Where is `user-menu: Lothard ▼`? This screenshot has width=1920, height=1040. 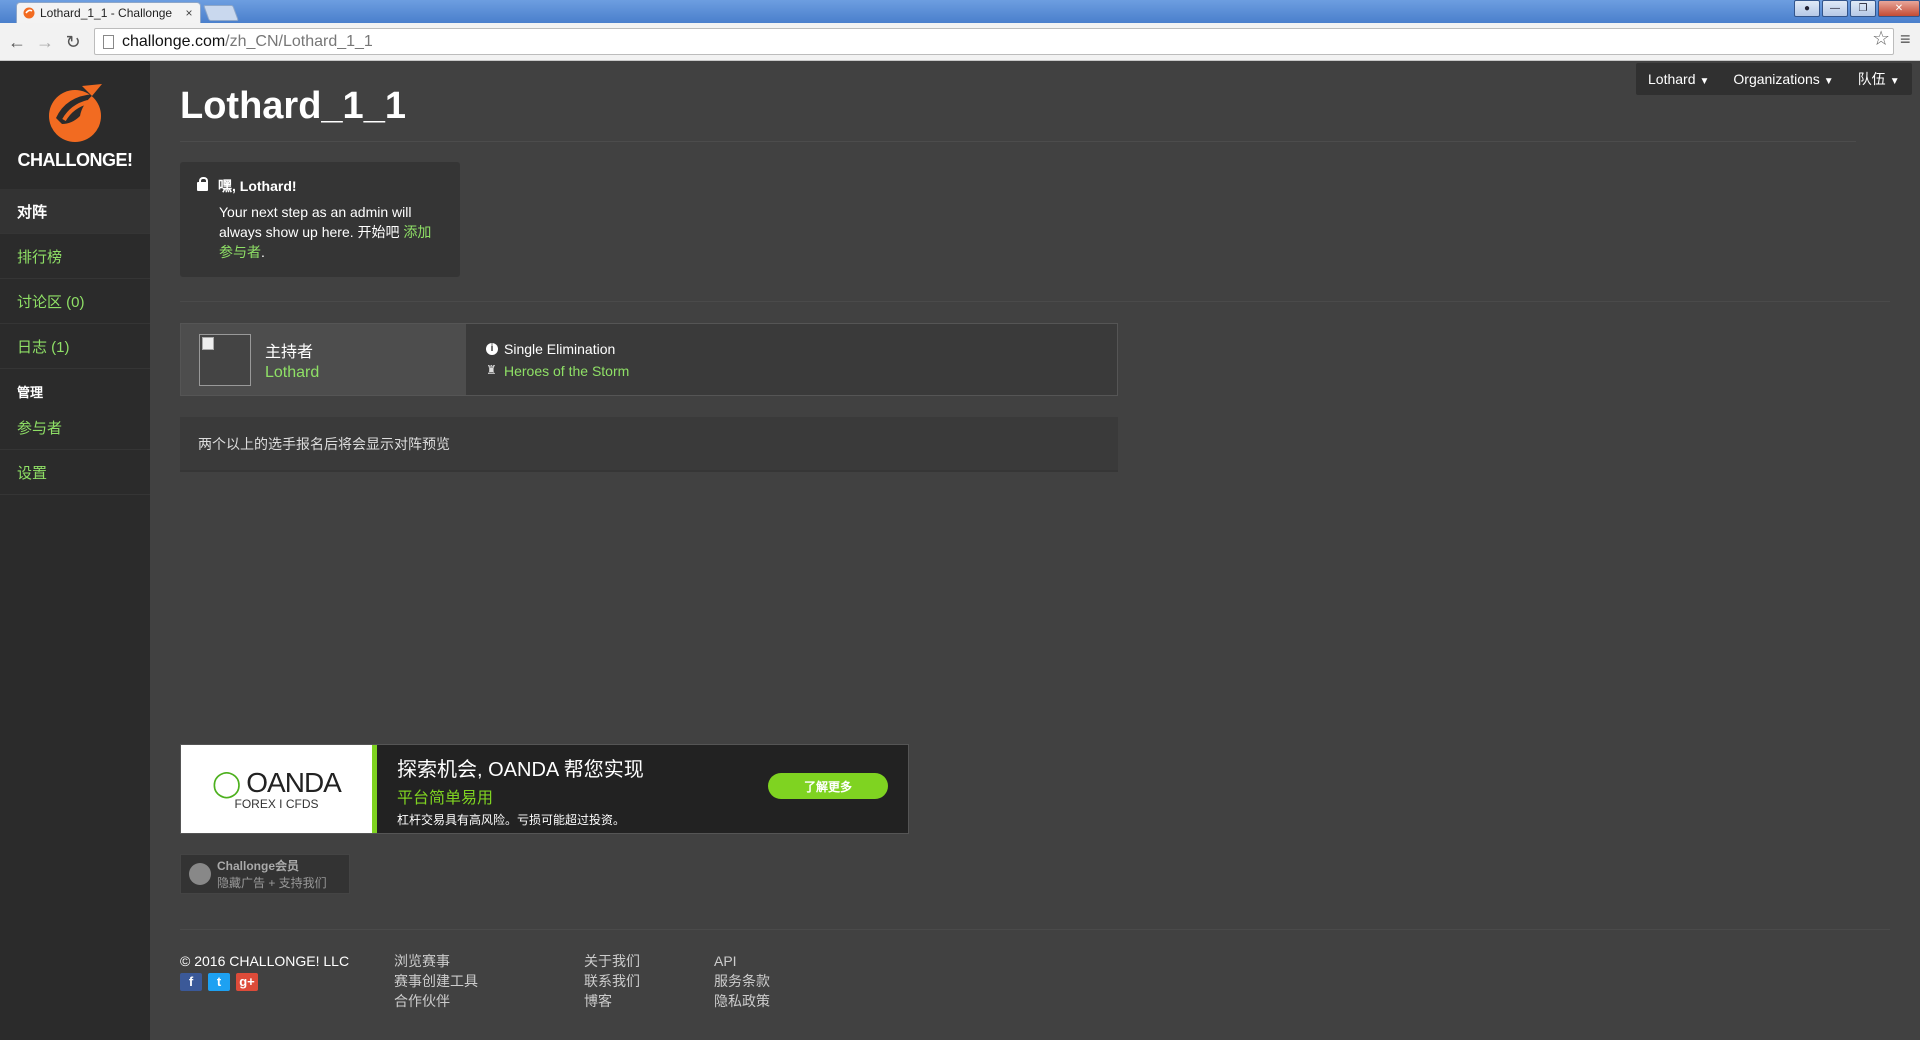 user-menu: Lothard ▼ is located at coordinates (1678, 79).